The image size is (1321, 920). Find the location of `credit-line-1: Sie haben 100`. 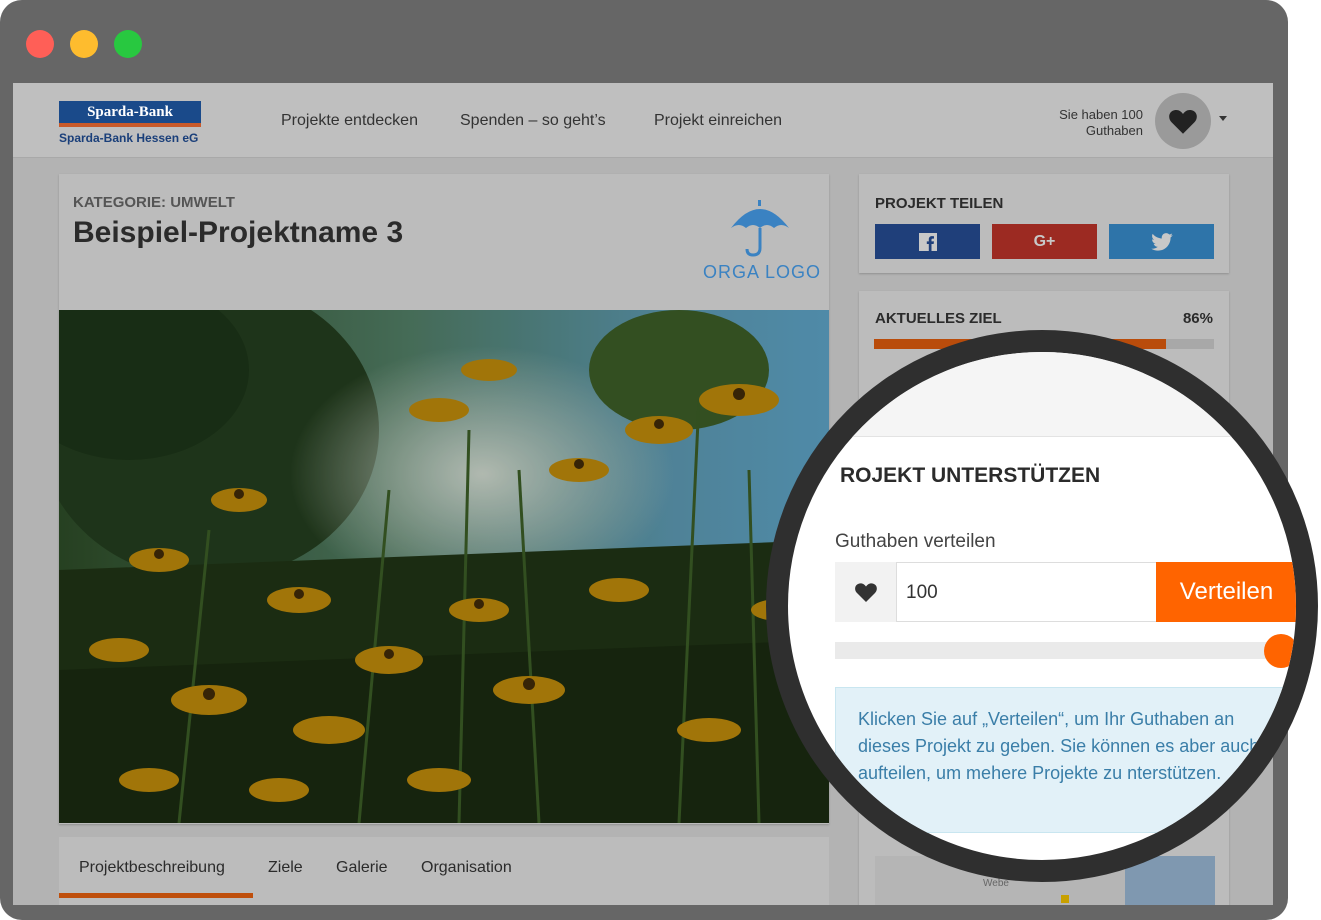

credit-line-1: Sie haben 100 is located at coordinates (1101, 114).